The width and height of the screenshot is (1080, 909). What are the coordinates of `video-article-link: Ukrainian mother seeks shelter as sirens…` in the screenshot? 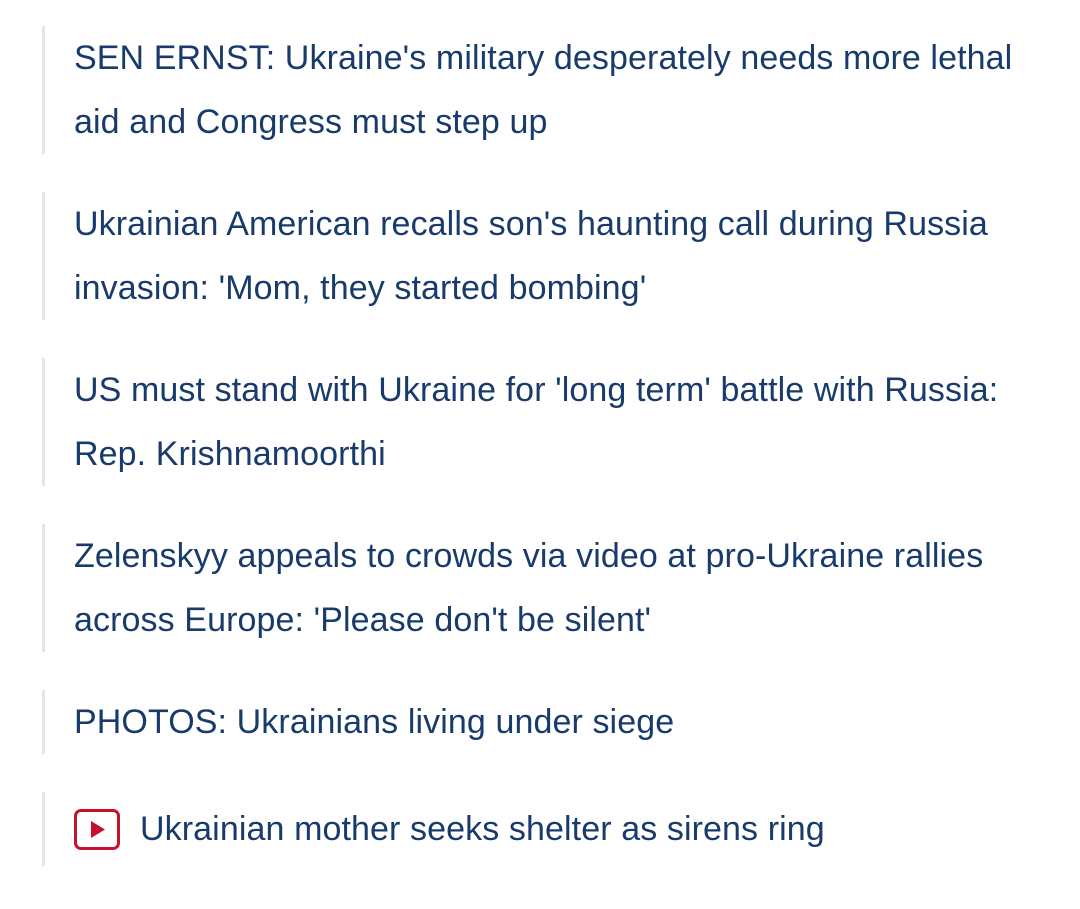 It's located at (482, 829).